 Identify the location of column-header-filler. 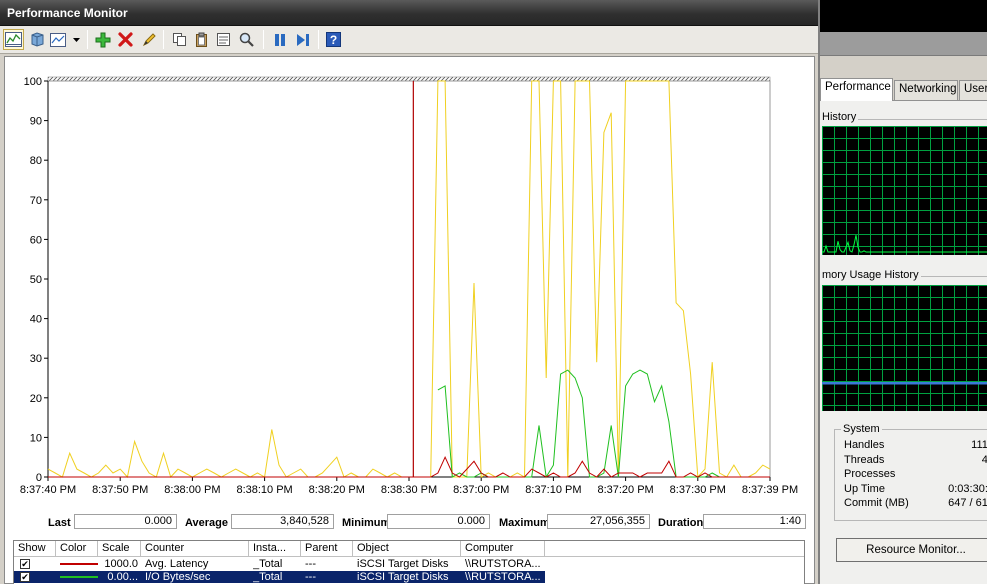
(674, 549).